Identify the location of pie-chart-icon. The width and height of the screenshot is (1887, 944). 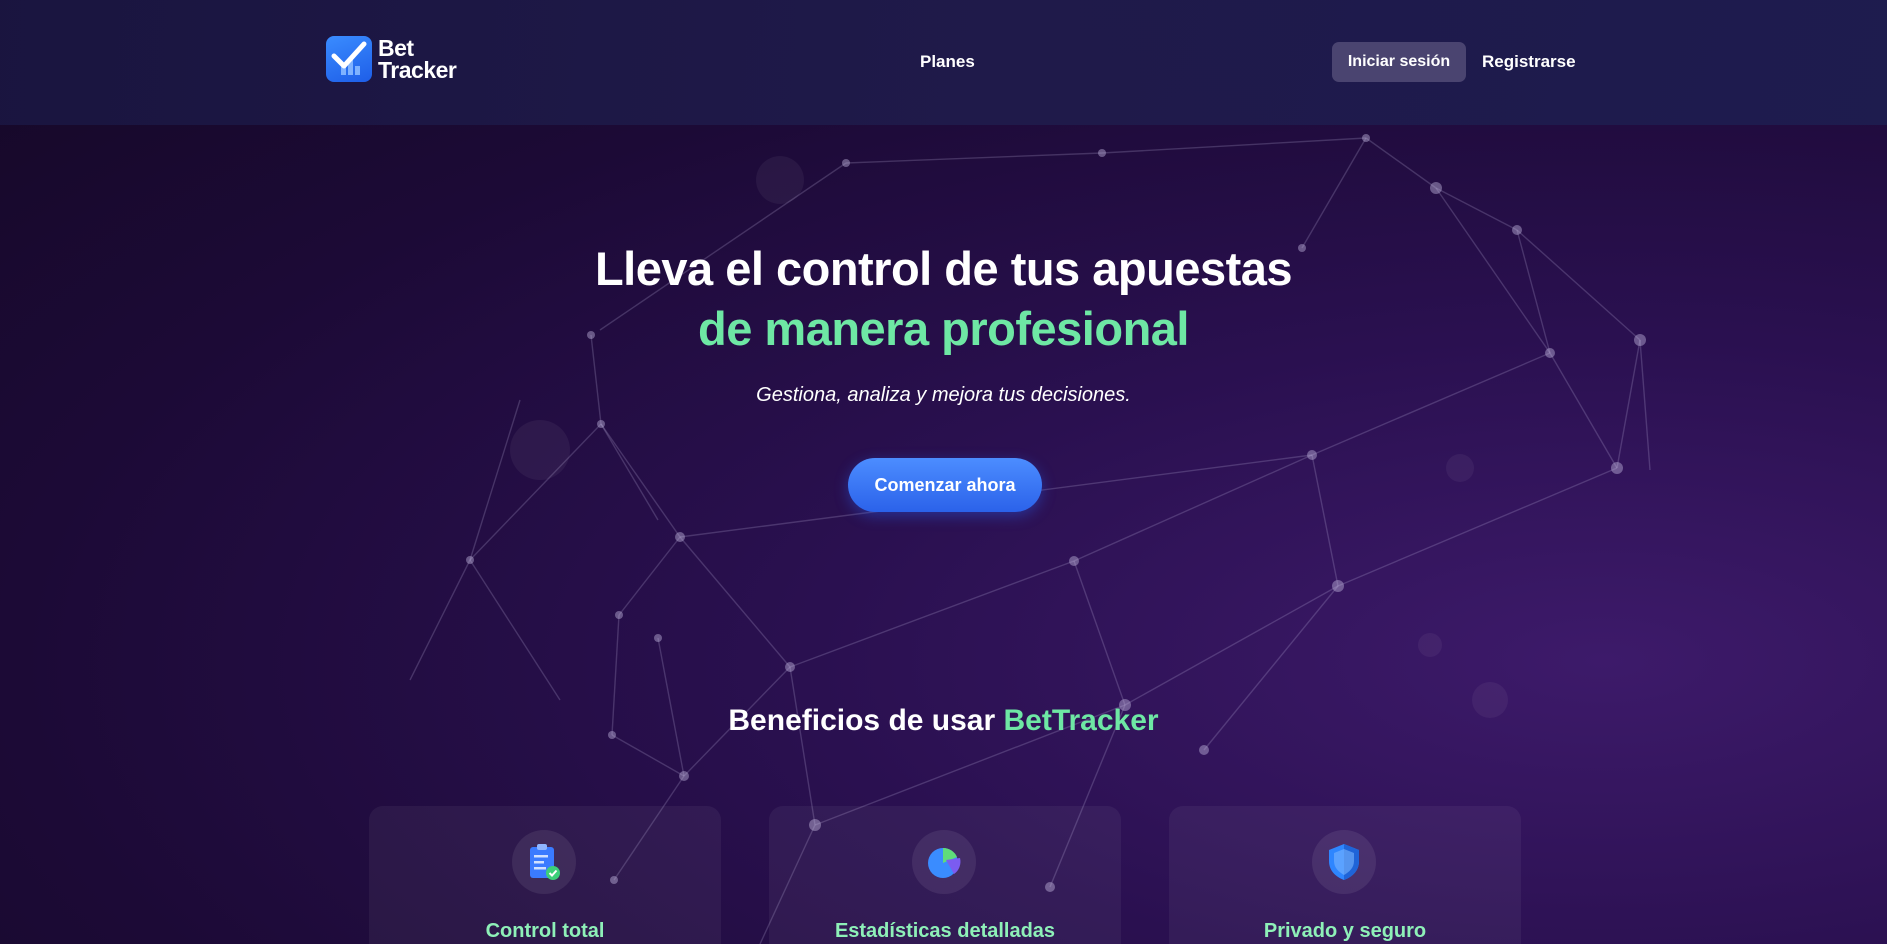
(944, 862).